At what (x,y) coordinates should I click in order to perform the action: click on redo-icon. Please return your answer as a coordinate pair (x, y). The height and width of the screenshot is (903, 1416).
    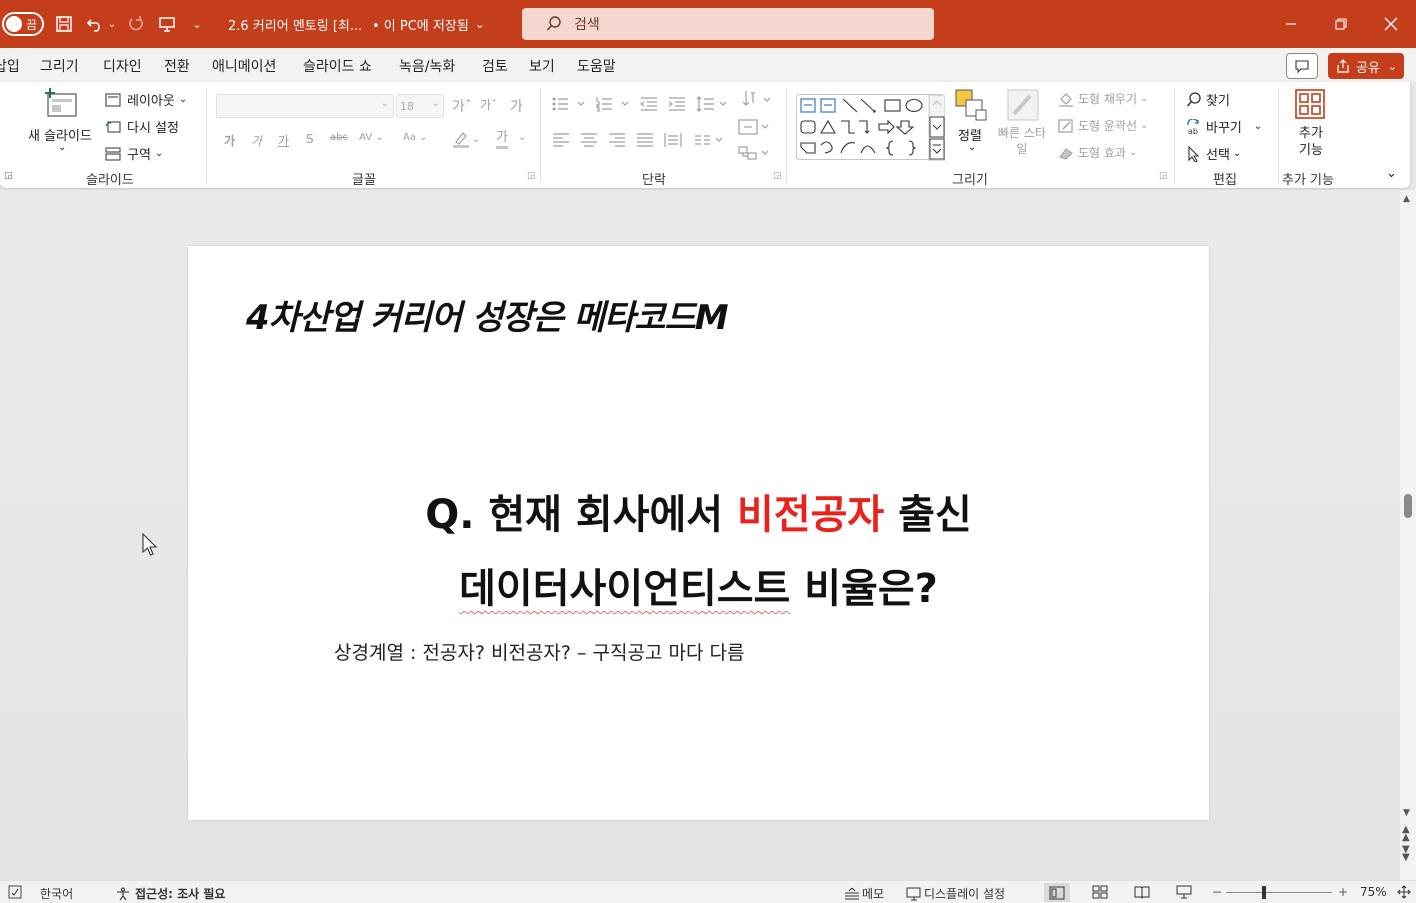
    Looking at the image, I should click on (136, 24).